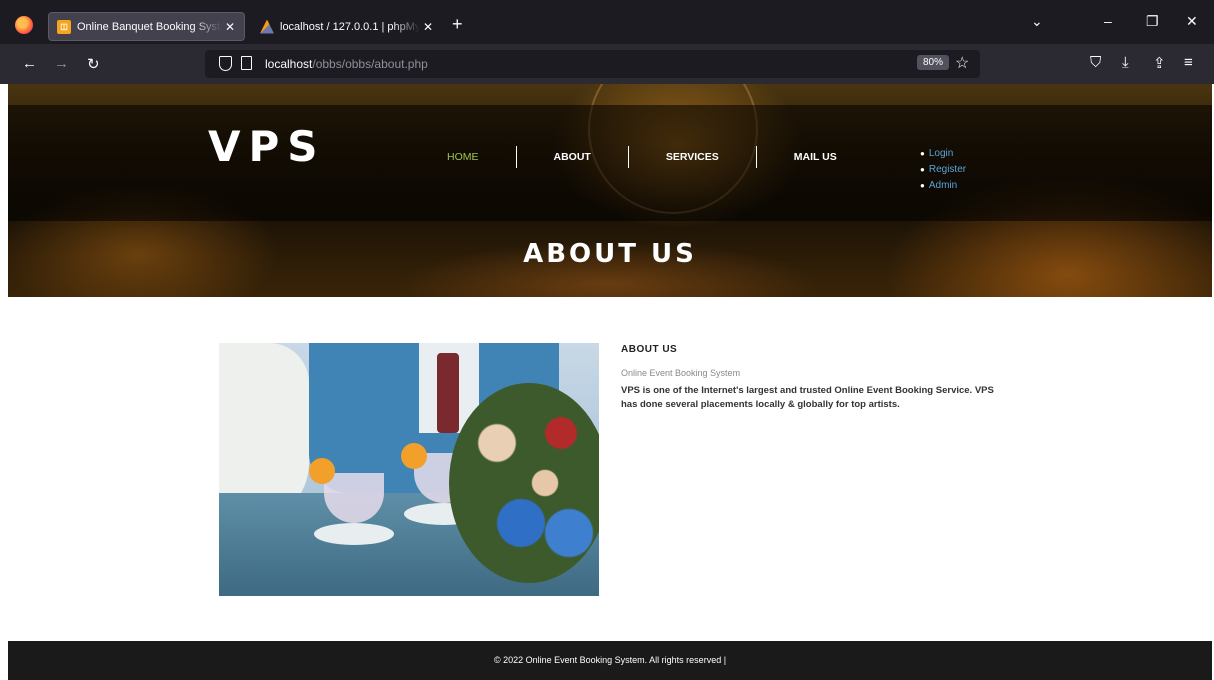  Describe the element at coordinates (1125, 62) in the screenshot. I see `downloads-icon: ⤓` at that location.